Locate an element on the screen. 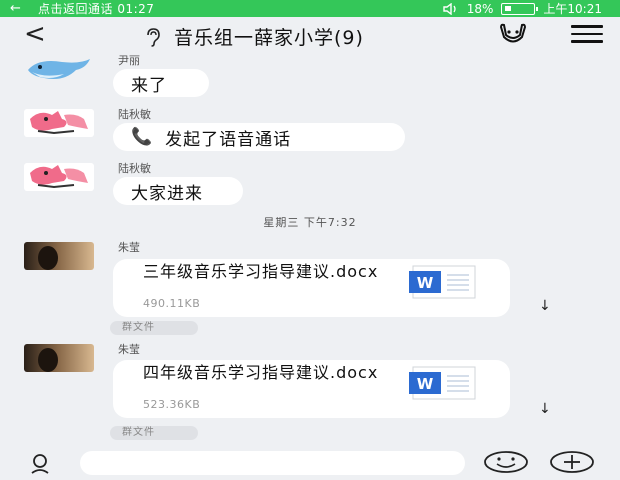  file-card: 四年级音乐学习指导建议.docx 523.36KB W is located at coordinates (311, 389).